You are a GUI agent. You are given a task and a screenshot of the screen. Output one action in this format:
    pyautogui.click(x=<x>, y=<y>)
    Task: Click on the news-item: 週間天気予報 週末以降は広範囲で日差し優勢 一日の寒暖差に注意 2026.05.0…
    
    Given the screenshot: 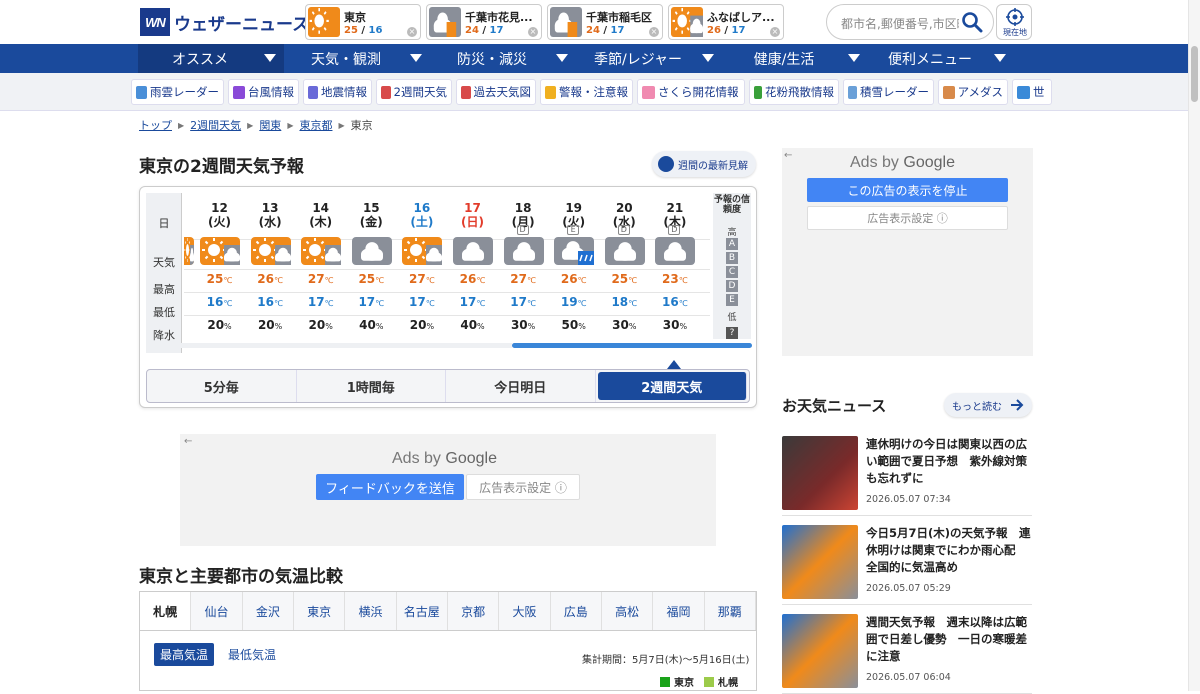 What is the action you would take?
    pyautogui.click(x=907, y=654)
    